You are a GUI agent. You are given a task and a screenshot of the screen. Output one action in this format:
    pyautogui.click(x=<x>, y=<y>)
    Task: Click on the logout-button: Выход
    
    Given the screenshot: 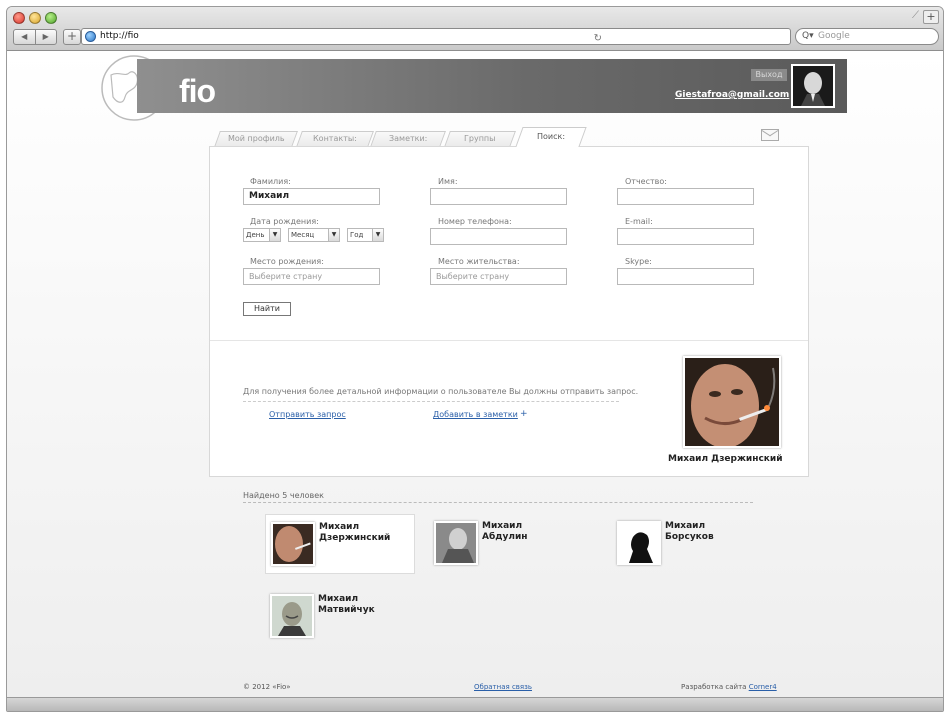 What is the action you would take?
    pyautogui.click(x=769, y=75)
    